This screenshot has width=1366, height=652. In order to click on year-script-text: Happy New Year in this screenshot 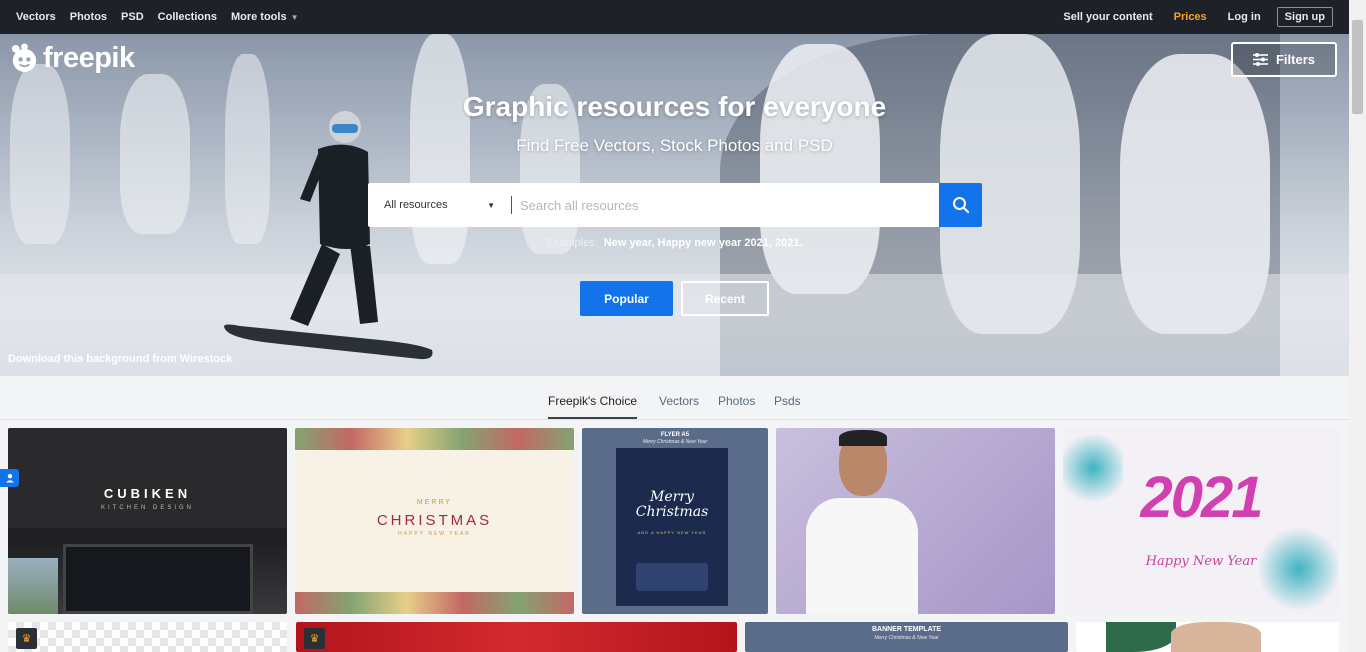, I will do `click(1201, 561)`.